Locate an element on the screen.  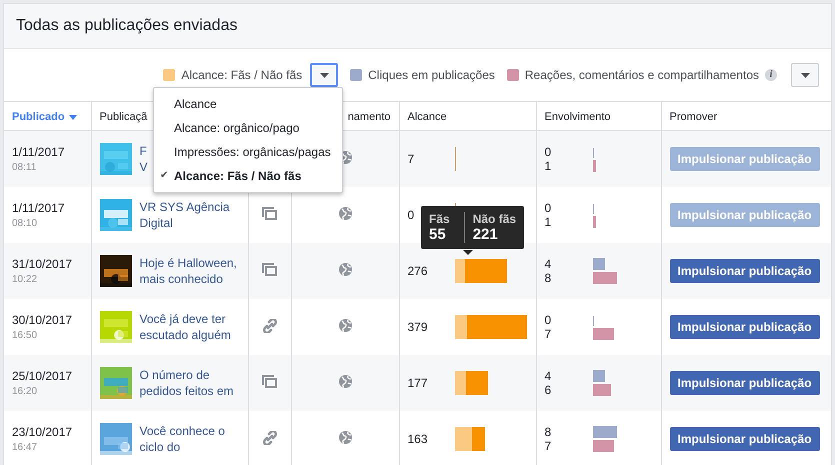
reach-value: 276 is located at coordinates (418, 271).